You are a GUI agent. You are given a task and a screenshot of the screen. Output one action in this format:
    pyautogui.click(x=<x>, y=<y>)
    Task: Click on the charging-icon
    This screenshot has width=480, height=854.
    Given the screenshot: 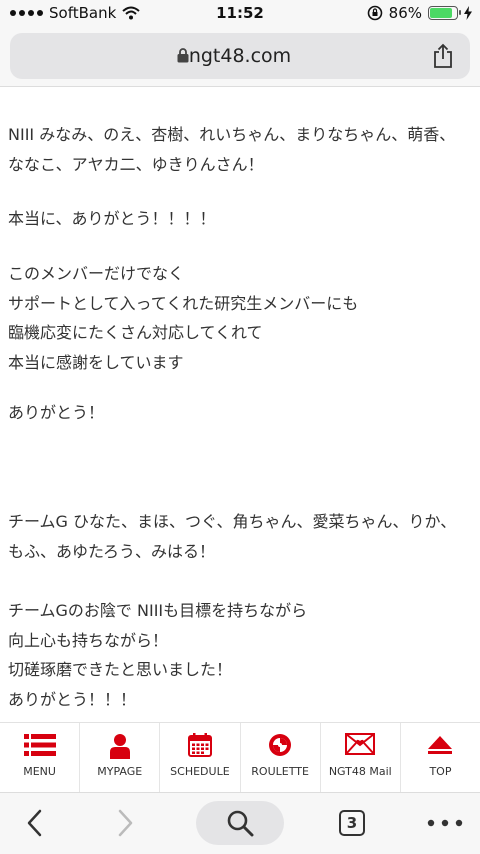 What is the action you would take?
    pyautogui.click(x=468, y=13)
    